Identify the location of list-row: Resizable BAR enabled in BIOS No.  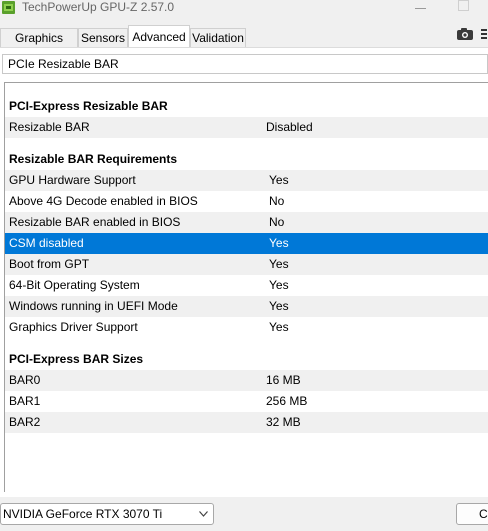
(246, 222).